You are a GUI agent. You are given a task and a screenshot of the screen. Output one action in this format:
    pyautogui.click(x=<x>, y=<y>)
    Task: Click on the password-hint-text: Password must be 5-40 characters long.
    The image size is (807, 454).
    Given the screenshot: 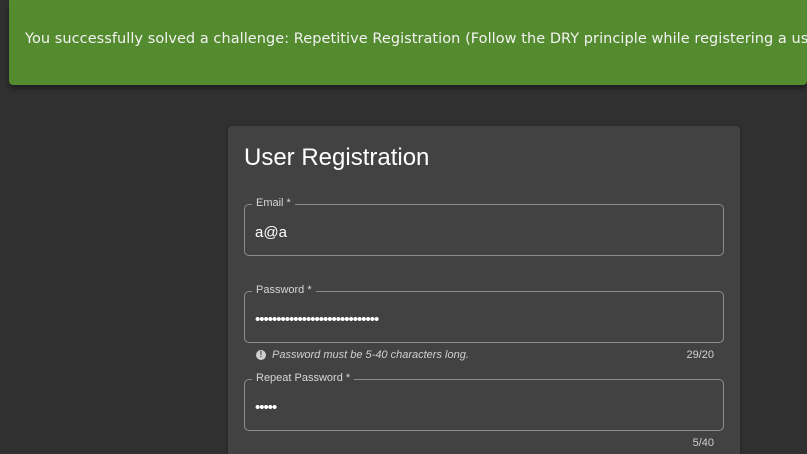 What is the action you would take?
    pyautogui.click(x=370, y=355)
    